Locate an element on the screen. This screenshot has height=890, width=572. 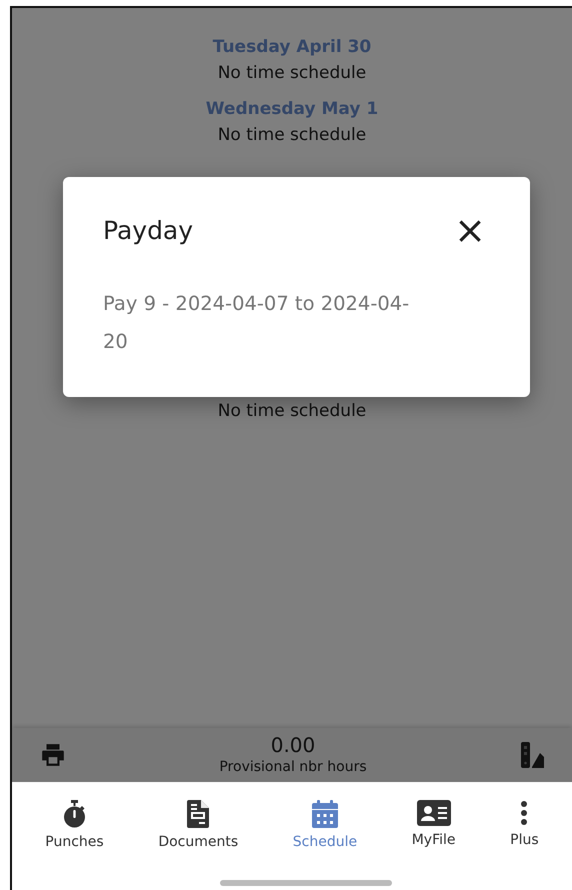
nav-tab: Schedule is located at coordinates (325, 821).